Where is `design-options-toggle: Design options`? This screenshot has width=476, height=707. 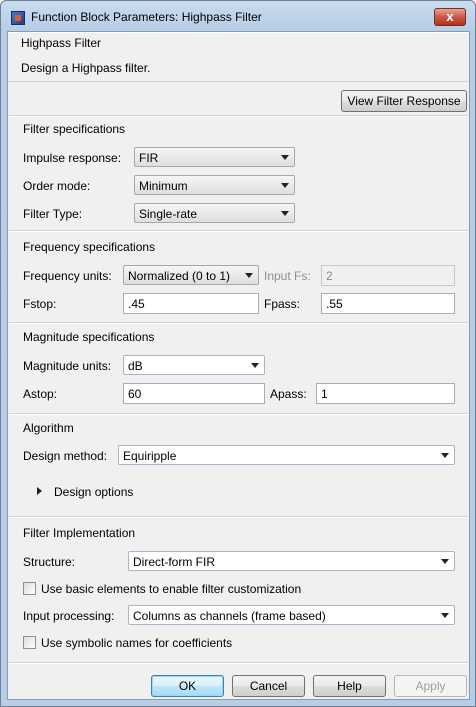
design-options-toggle: Design options is located at coordinates (93, 492).